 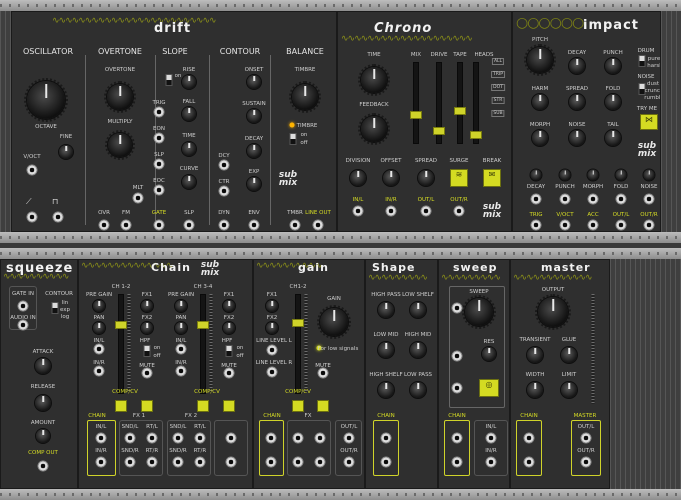 What do you see at coordinates (121, 344) in the screenshot?
I see `ch12-level-fader` at bounding box center [121, 344].